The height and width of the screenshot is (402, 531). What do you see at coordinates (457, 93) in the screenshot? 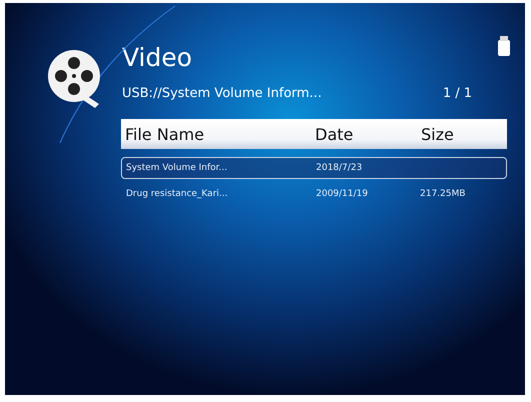
I see `page-counter: 1 / 1` at bounding box center [457, 93].